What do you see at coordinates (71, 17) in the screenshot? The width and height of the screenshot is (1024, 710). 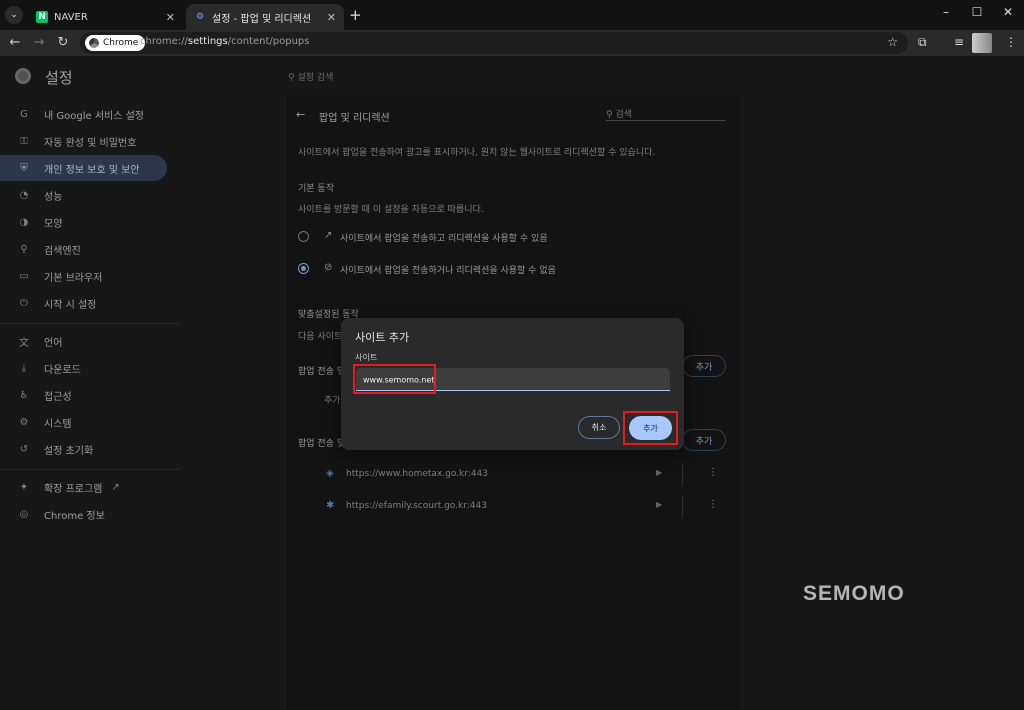 I see `tab-label: NAVER` at bounding box center [71, 17].